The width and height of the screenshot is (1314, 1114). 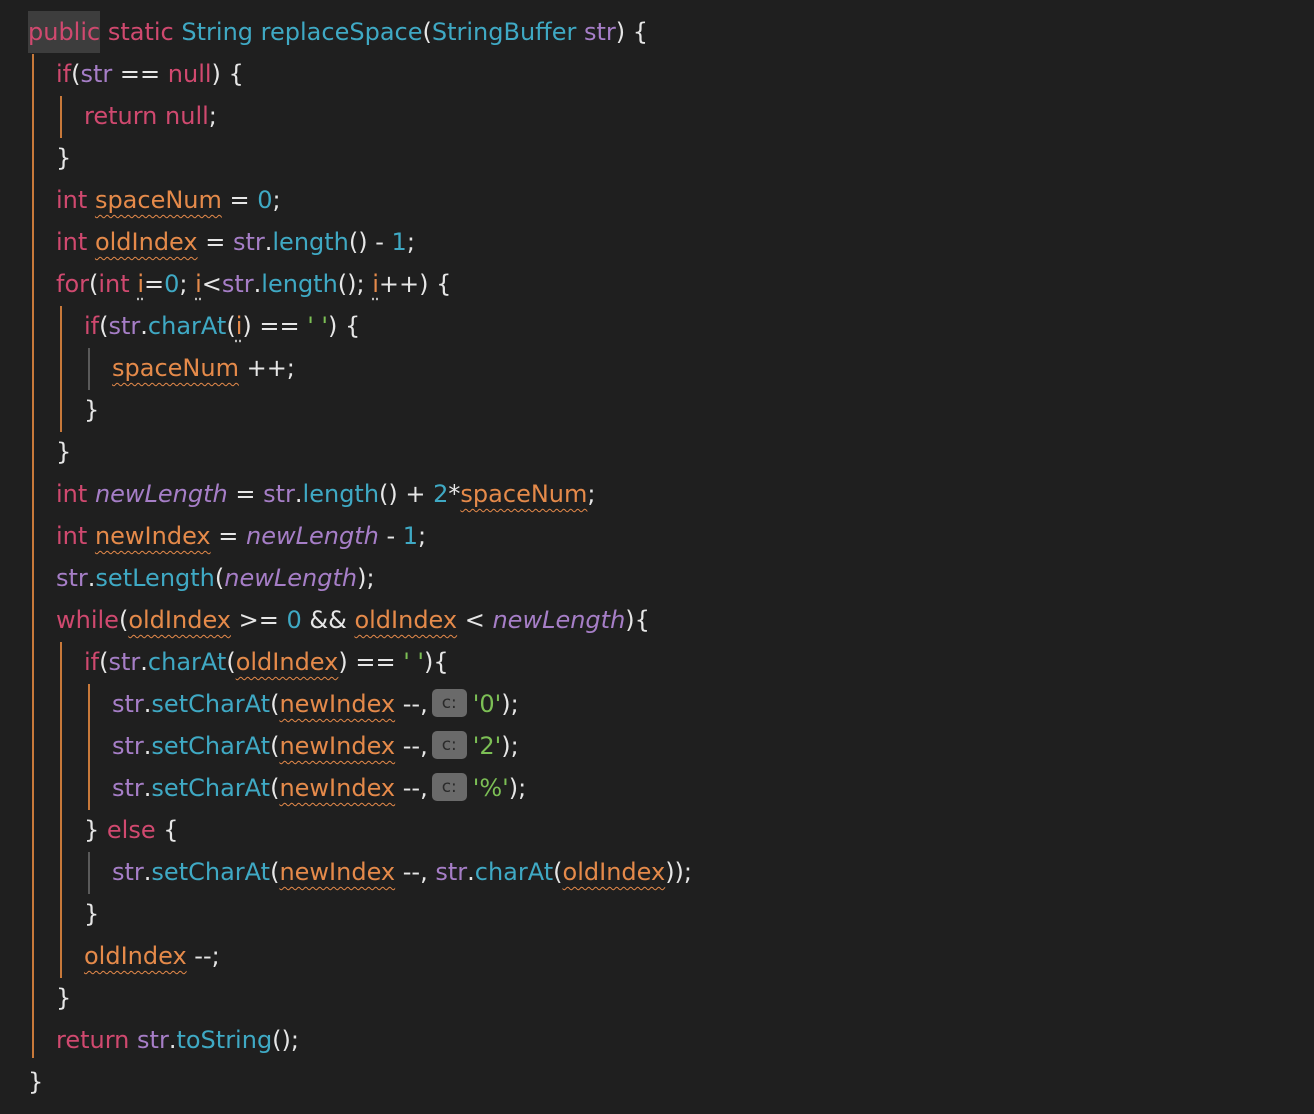 What do you see at coordinates (64, 74) in the screenshot?
I see `code-token: if` at bounding box center [64, 74].